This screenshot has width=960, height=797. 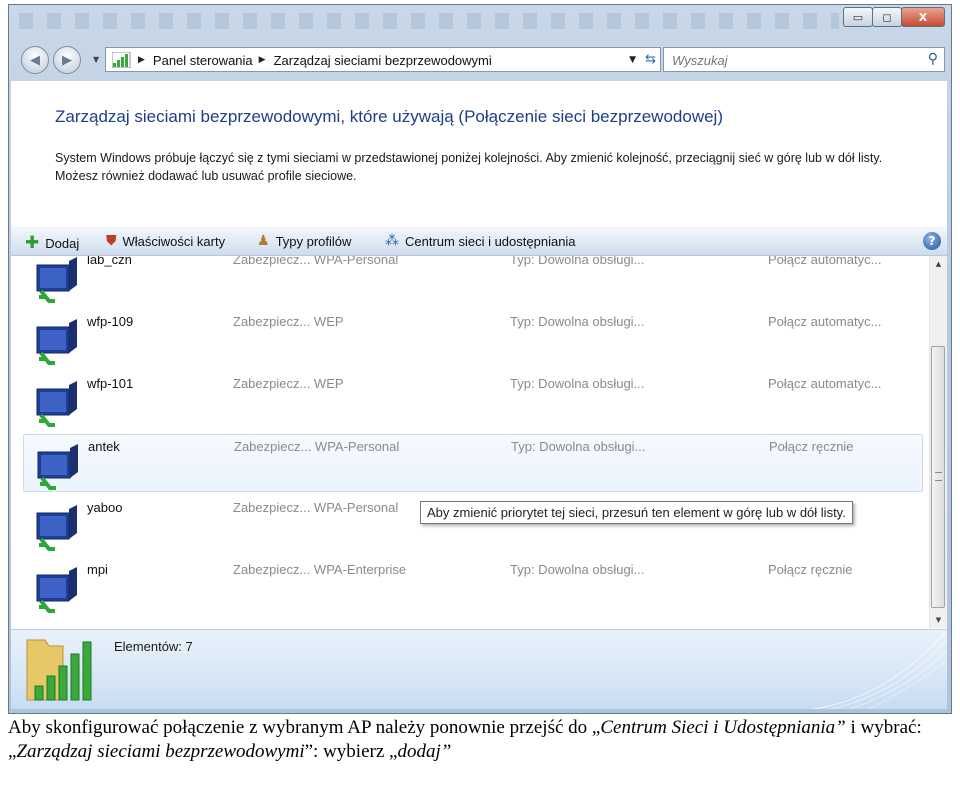 What do you see at coordinates (62, 243) in the screenshot?
I see `add-button-label: Dodaj` at bounding box center [62, 243].